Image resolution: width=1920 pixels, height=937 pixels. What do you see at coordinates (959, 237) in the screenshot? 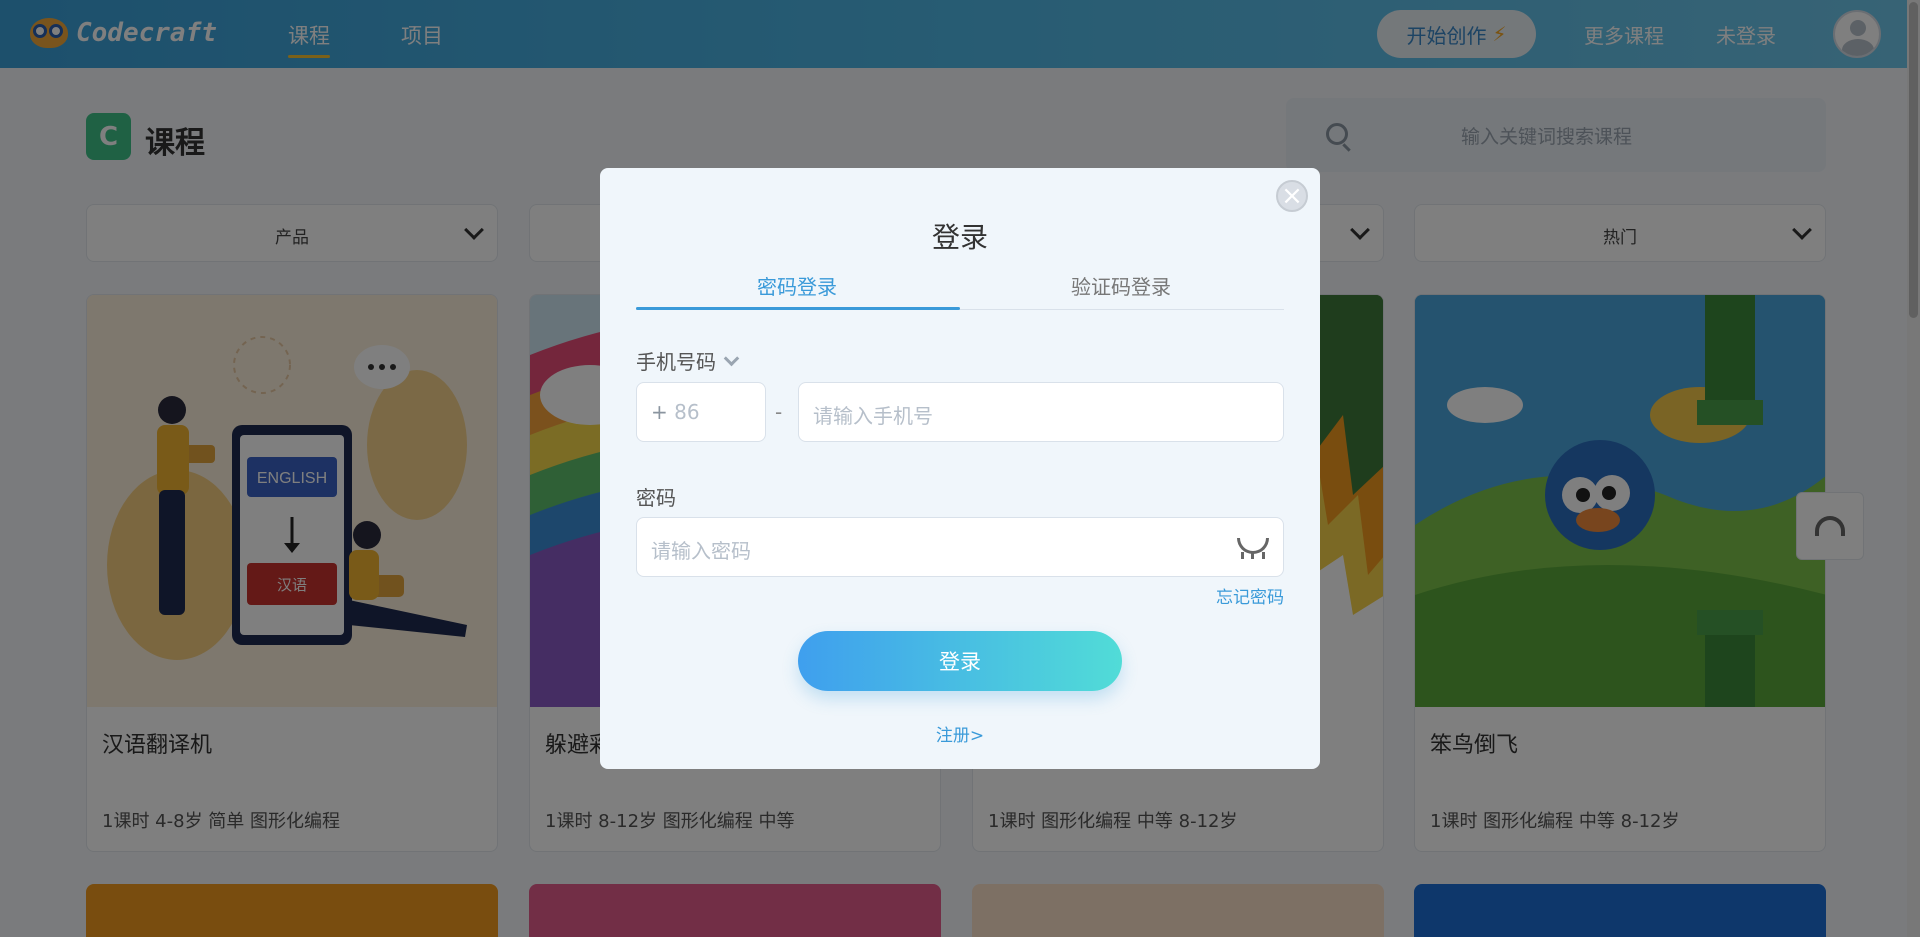
I see `modal-title: 登录` at bounding box center [959, 237].